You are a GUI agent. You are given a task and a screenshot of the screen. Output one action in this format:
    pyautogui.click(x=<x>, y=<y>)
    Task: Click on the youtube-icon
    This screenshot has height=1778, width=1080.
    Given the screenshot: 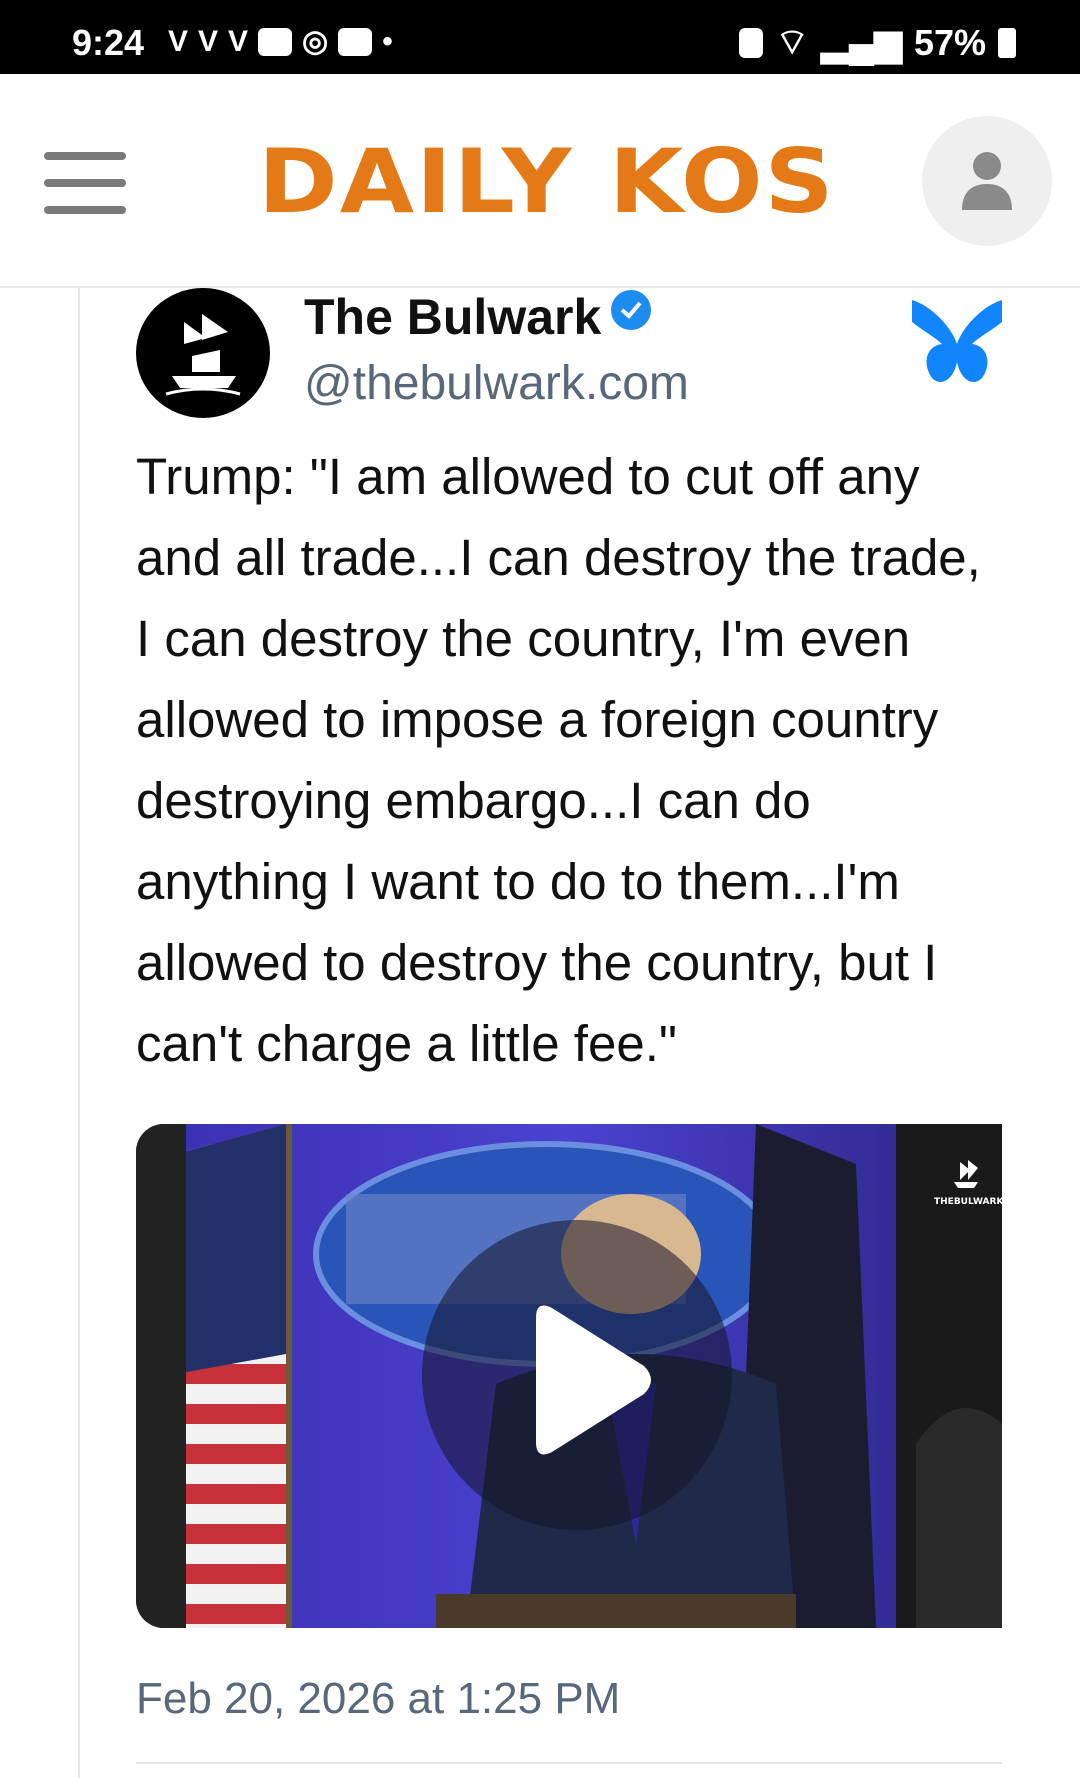 What is the action you would take?
    pyautogui.click(x=275, y=41)
    